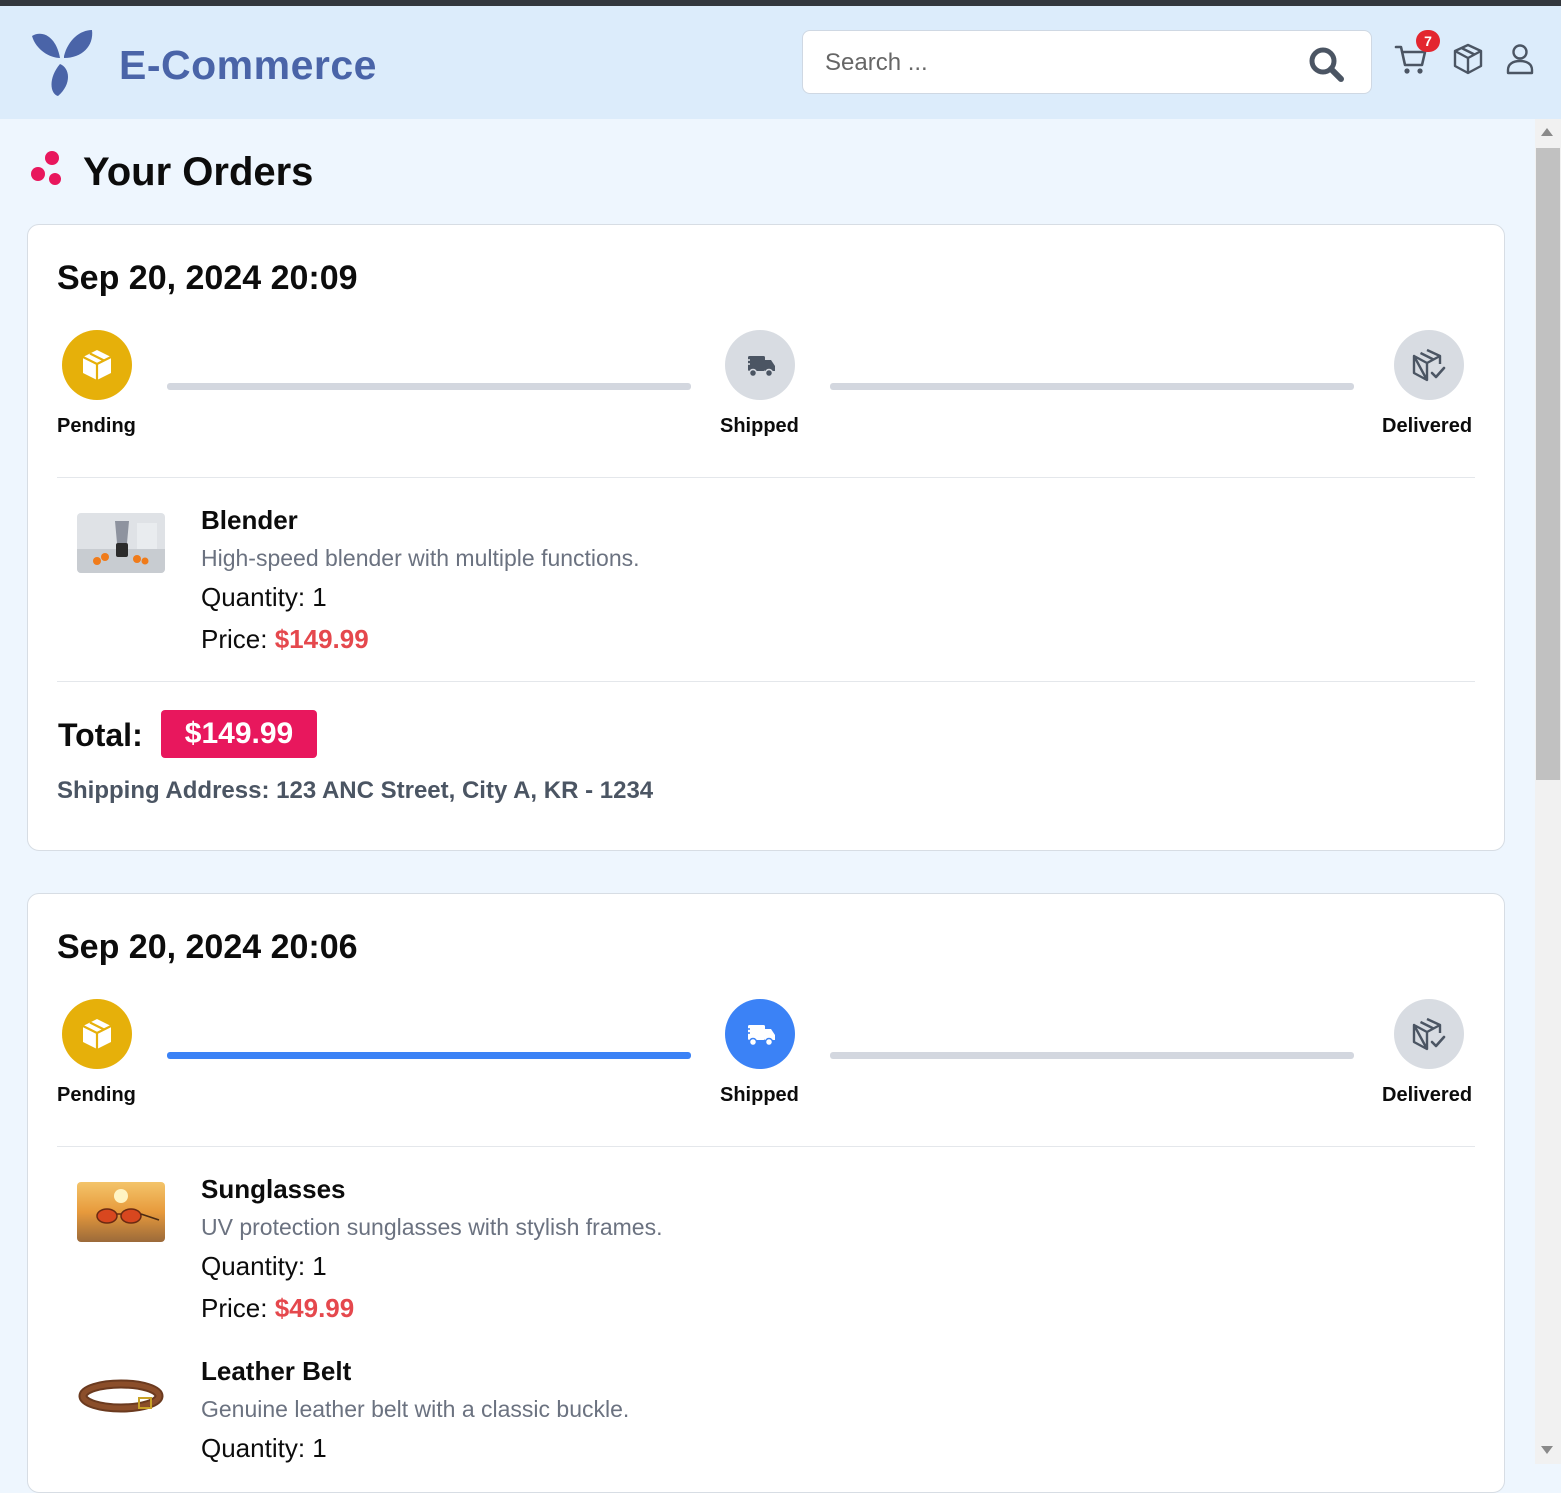 Image resolution: width=1561 pixels, height=1493 pixels. What do you see at coordinates (273, 1189) in the screenshot?
I see `item-name: Sunglasses` at bounding box center [273, 1189].